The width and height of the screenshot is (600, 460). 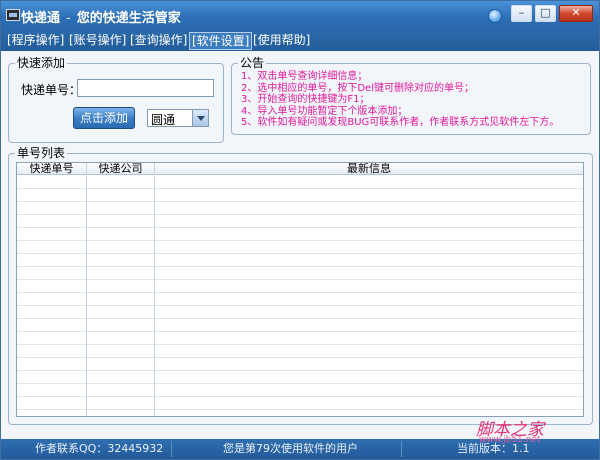 What do you see at coordinates (357, 88) in the screenshot?
I see `notice-line: 2、选中相应的单号，按下Del键可删除对应的单号；` at bounding box center [357, 88].